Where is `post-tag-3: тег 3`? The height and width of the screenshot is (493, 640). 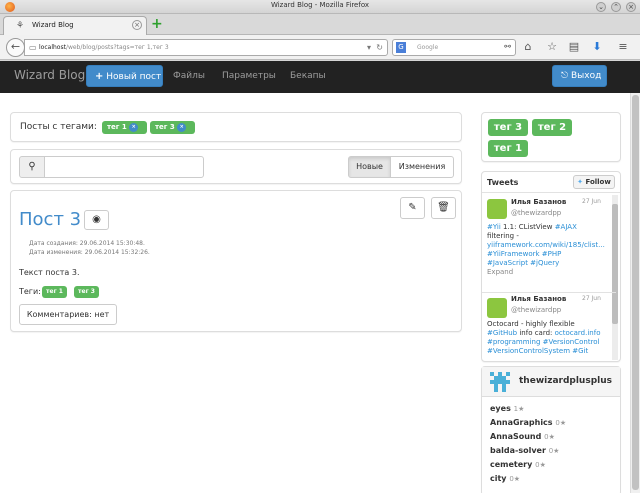
post-tag-3: тег 3 is located at coordinates (86, 292).